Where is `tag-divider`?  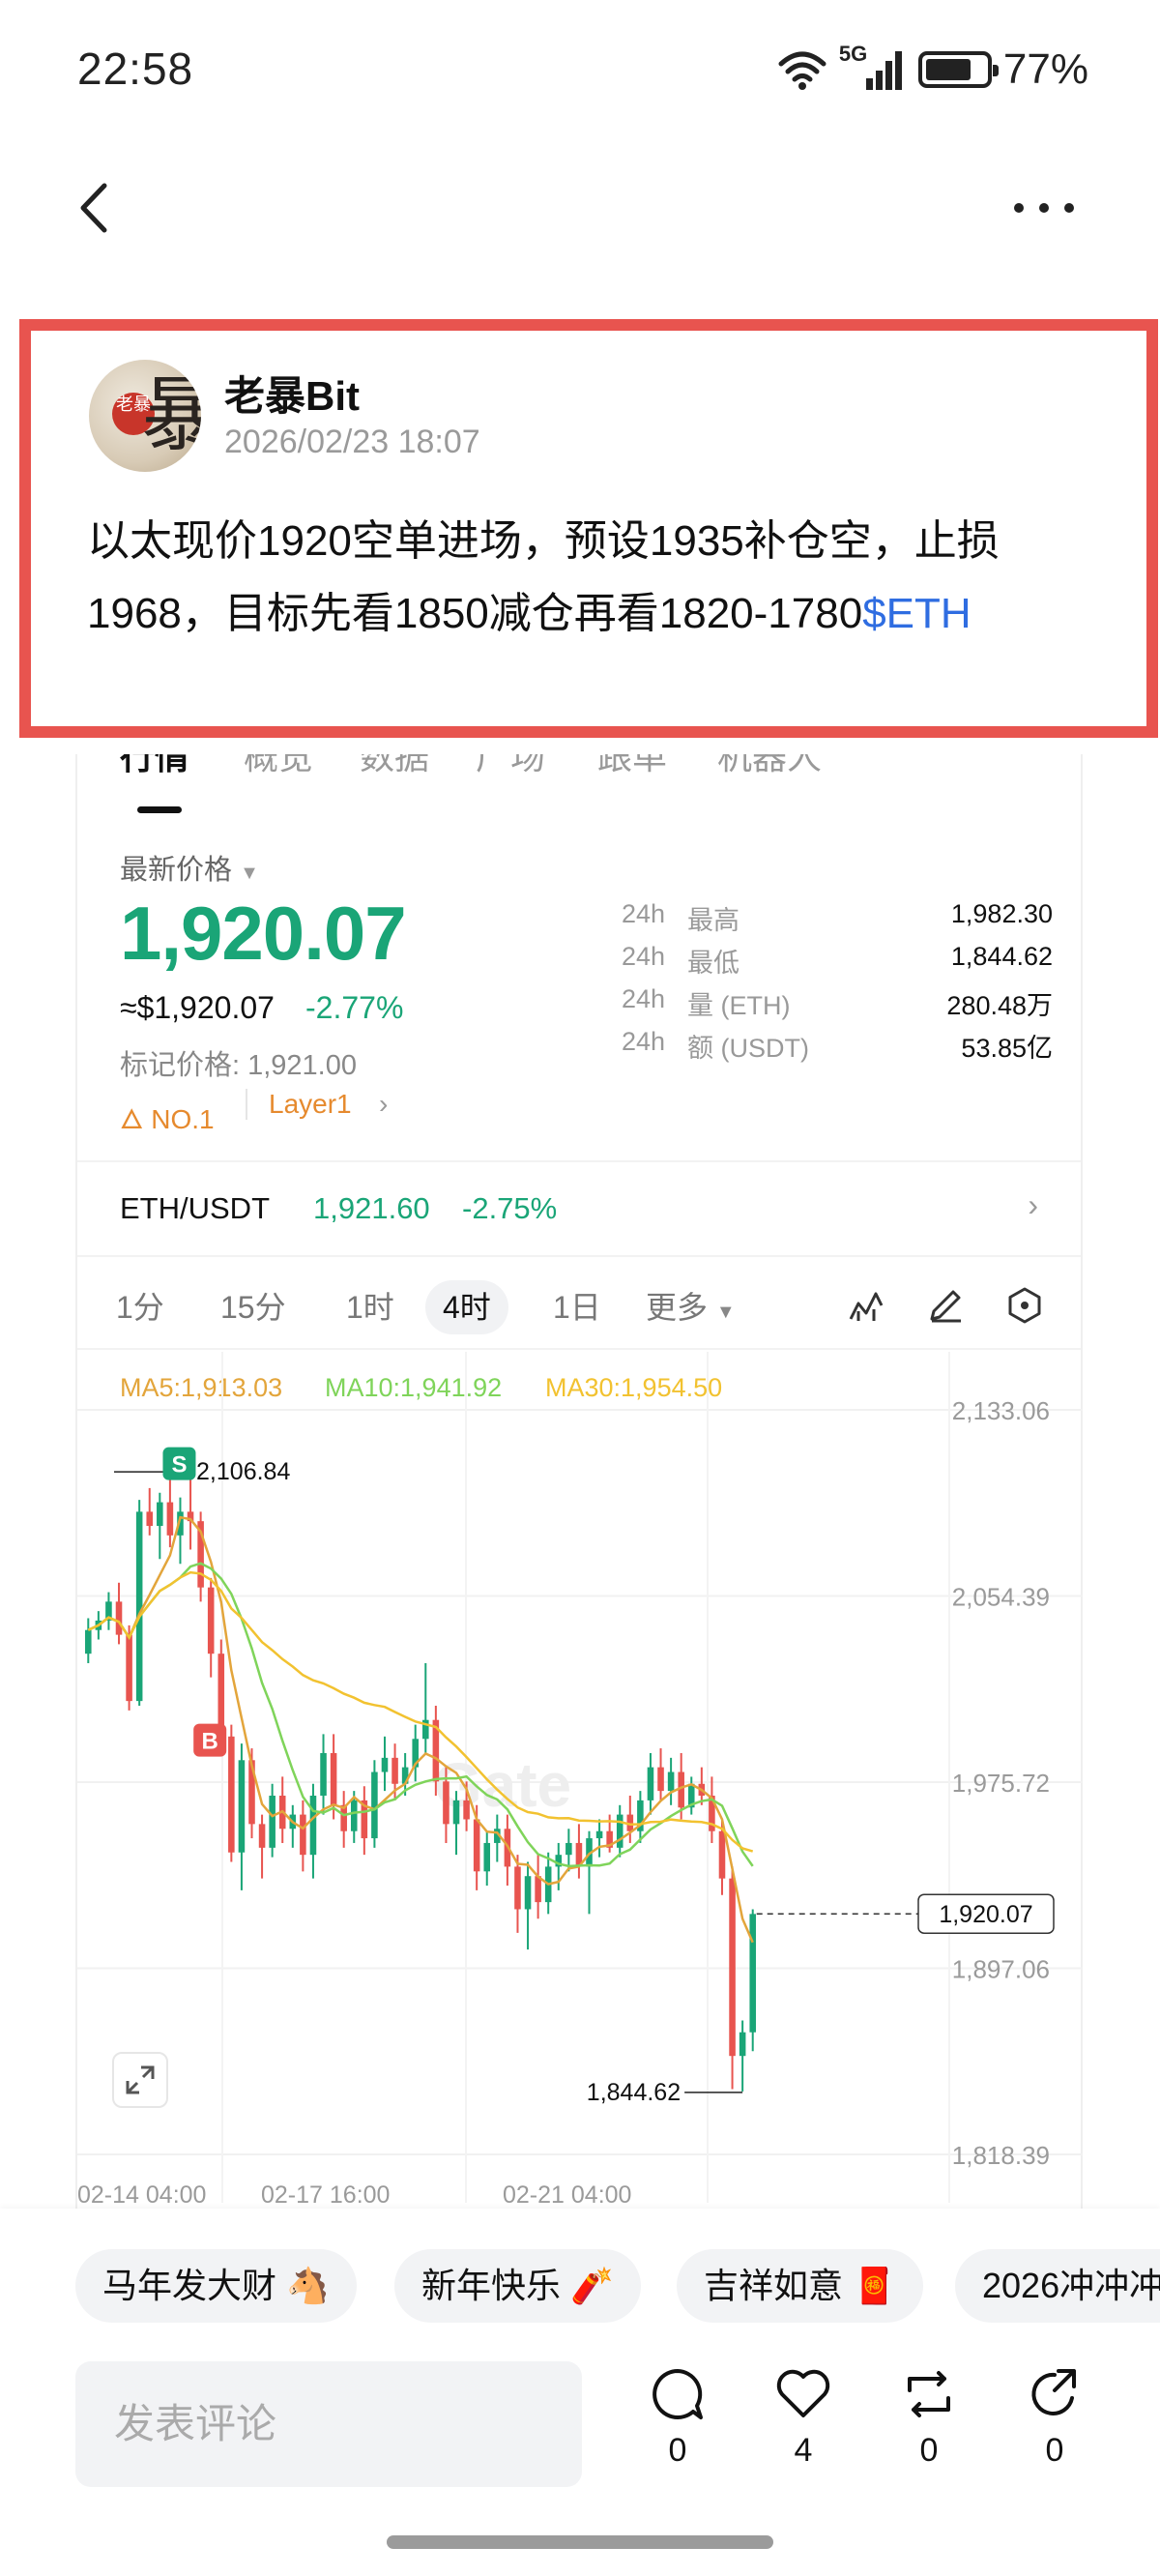 tag-divider is located at coordinates (247, 1104).